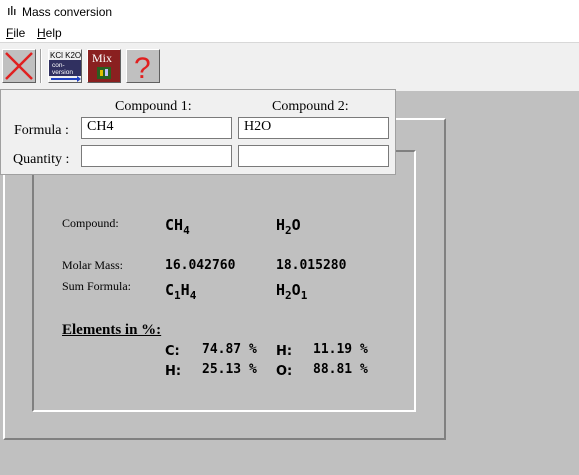 The width and height of the screenshot is (579, 475). Describe the element at coordinates (313, 156) in the screenshot. I see `compound2-quantity-input` at that location.